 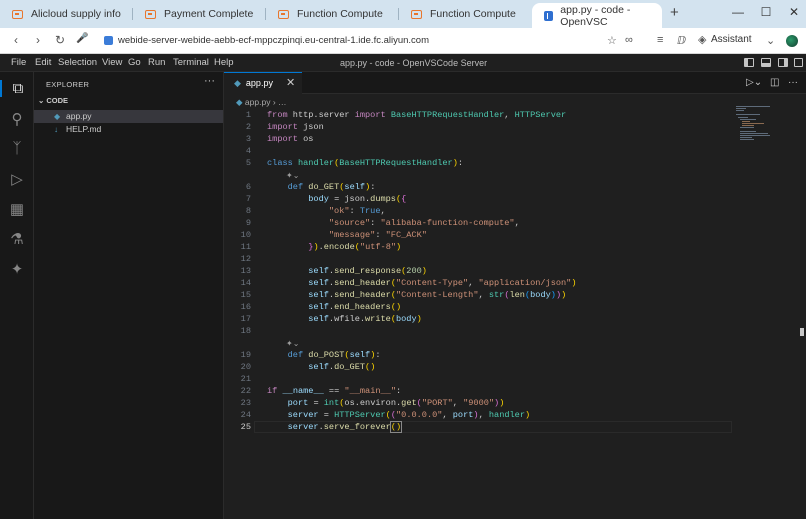 What do you see at coordinates (108, 40) in the screenshot?
I see `site-favicon-icon` at bounding box center [108, 40].